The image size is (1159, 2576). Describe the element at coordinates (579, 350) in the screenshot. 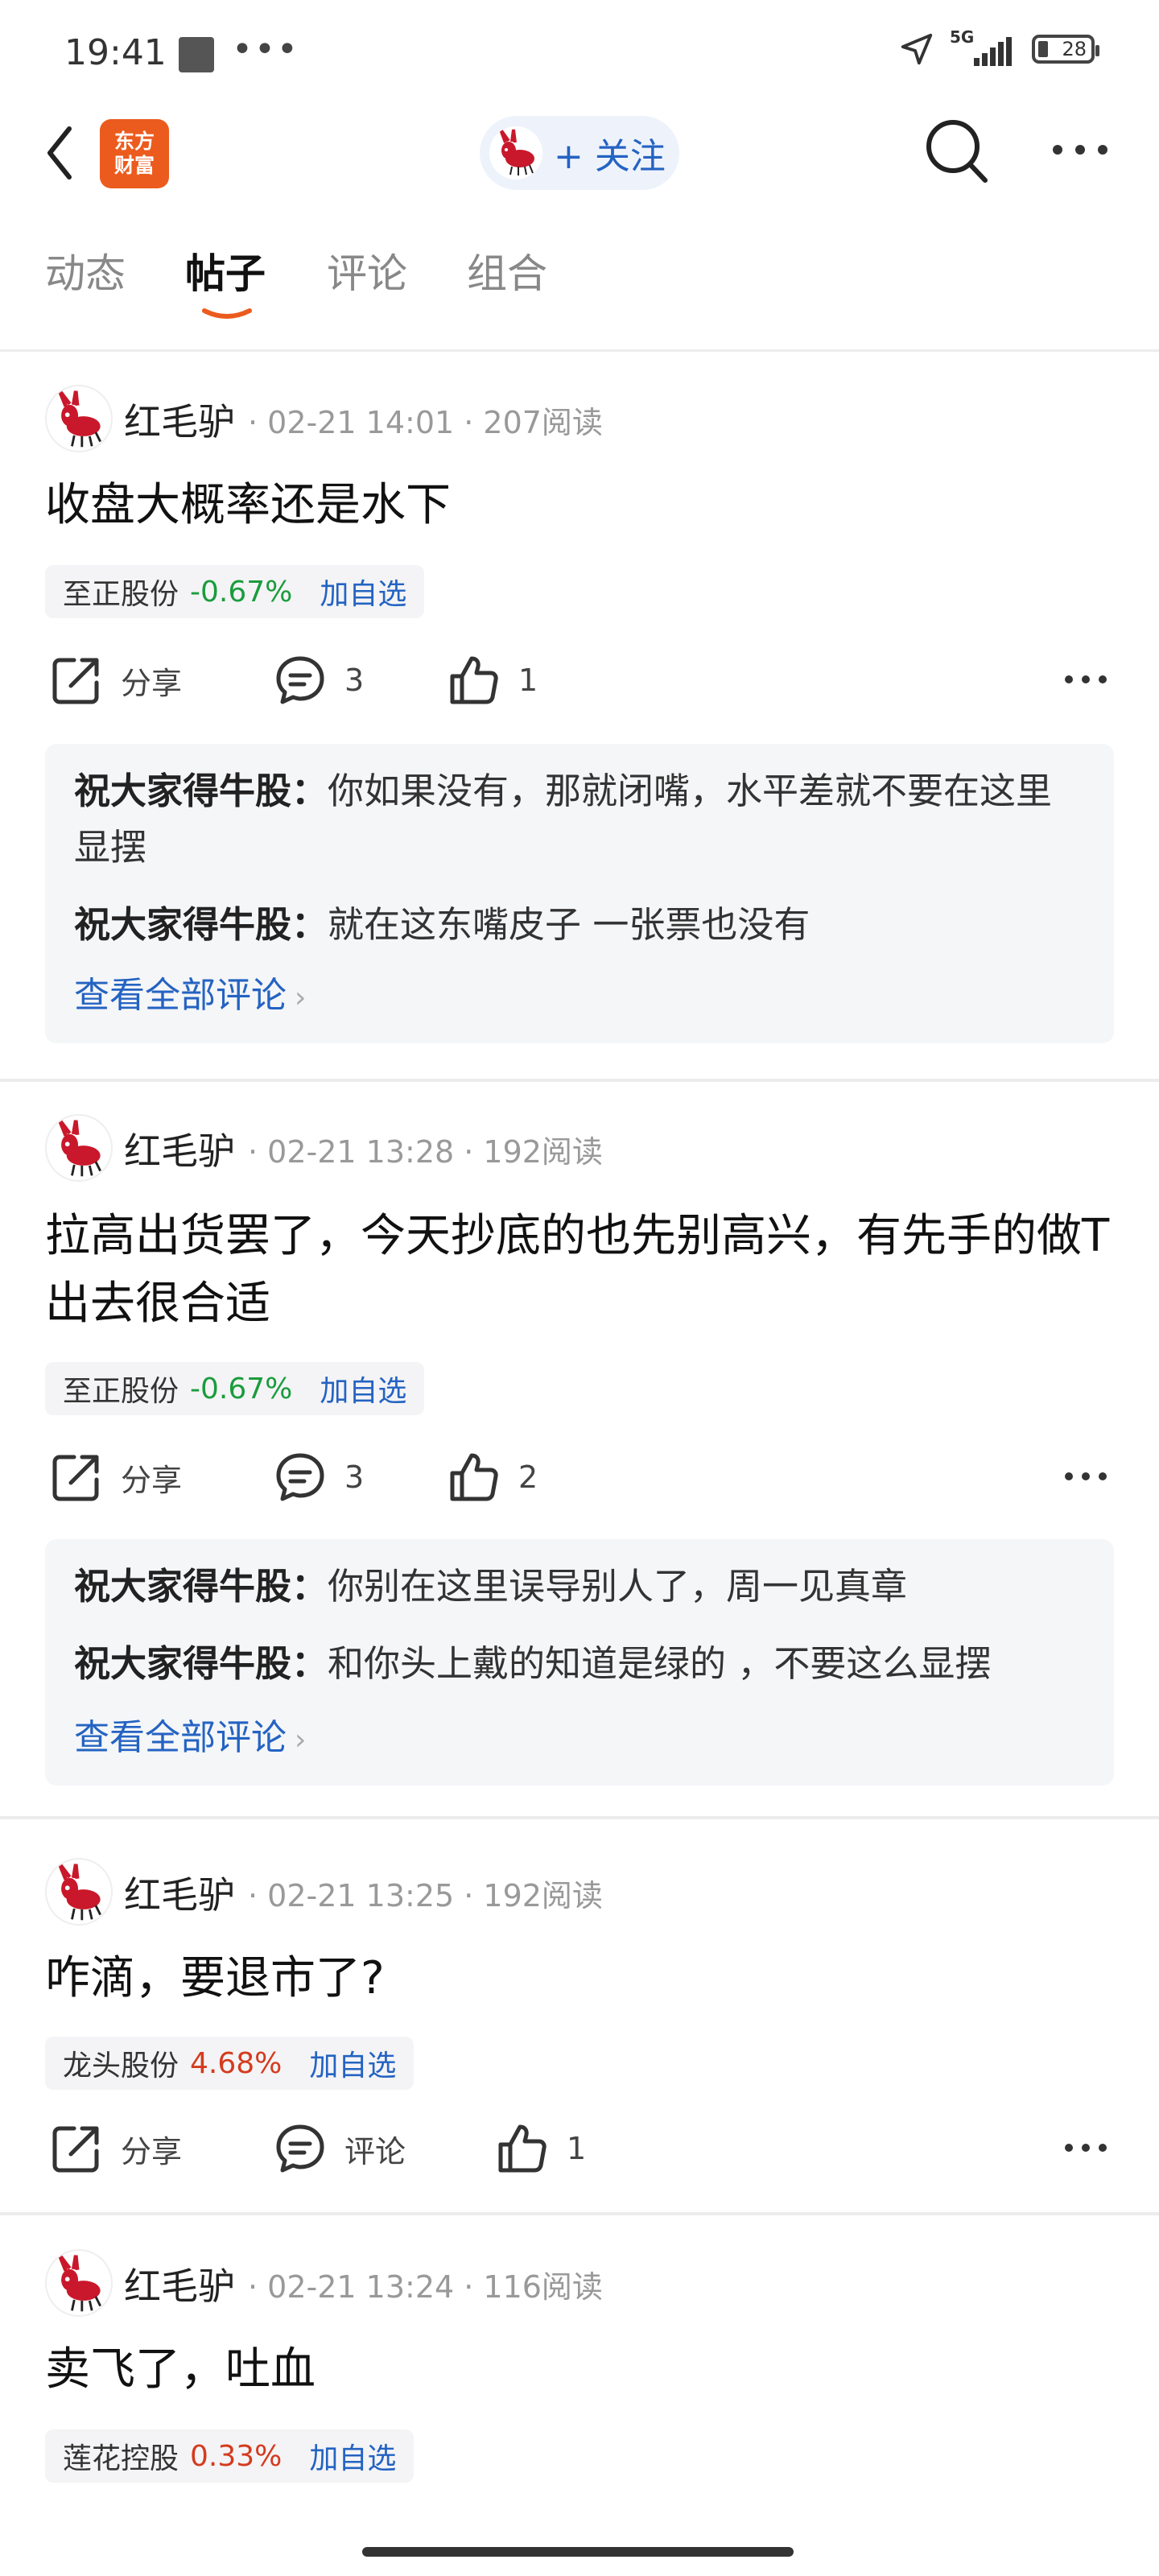

I see `divider` at that location.